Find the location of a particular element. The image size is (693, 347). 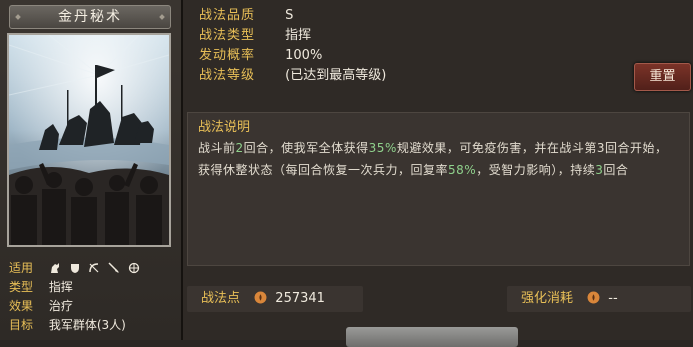

desc-segment: 3 is located at coordinates (600, 148).